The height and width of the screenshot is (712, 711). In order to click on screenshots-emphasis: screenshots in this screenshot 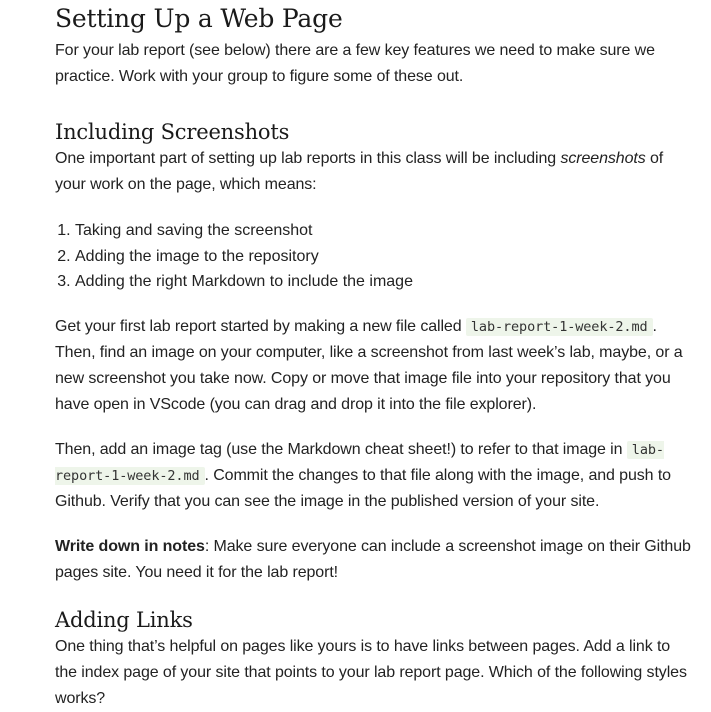, I will do `click(603, 158)`.